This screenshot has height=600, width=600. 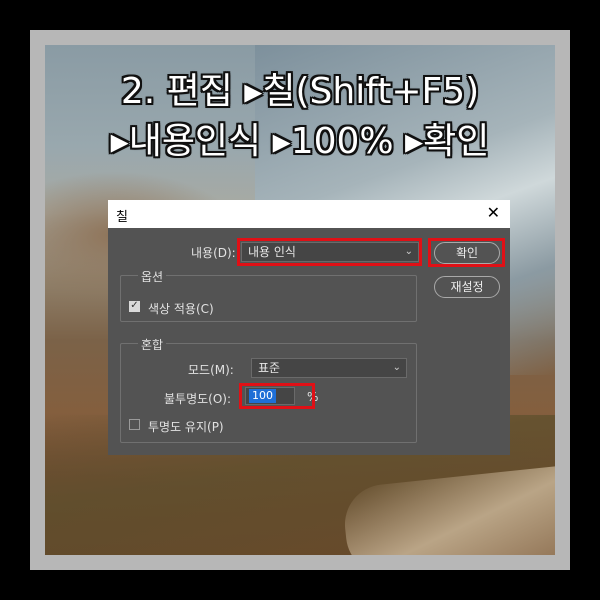 I want to click on reset-button: 재설정, so click(x=467, y=287).